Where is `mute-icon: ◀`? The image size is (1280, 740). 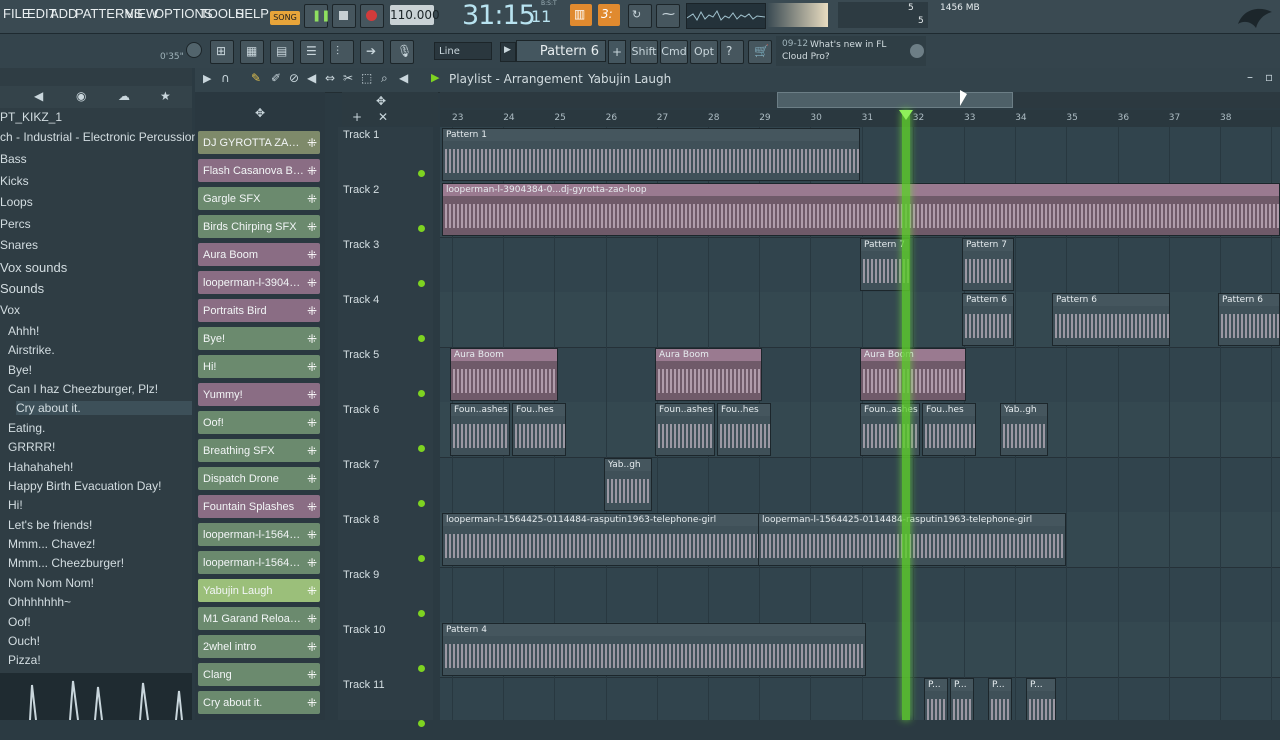
mute-icon: ◀ is located at coordinates (311, 78).